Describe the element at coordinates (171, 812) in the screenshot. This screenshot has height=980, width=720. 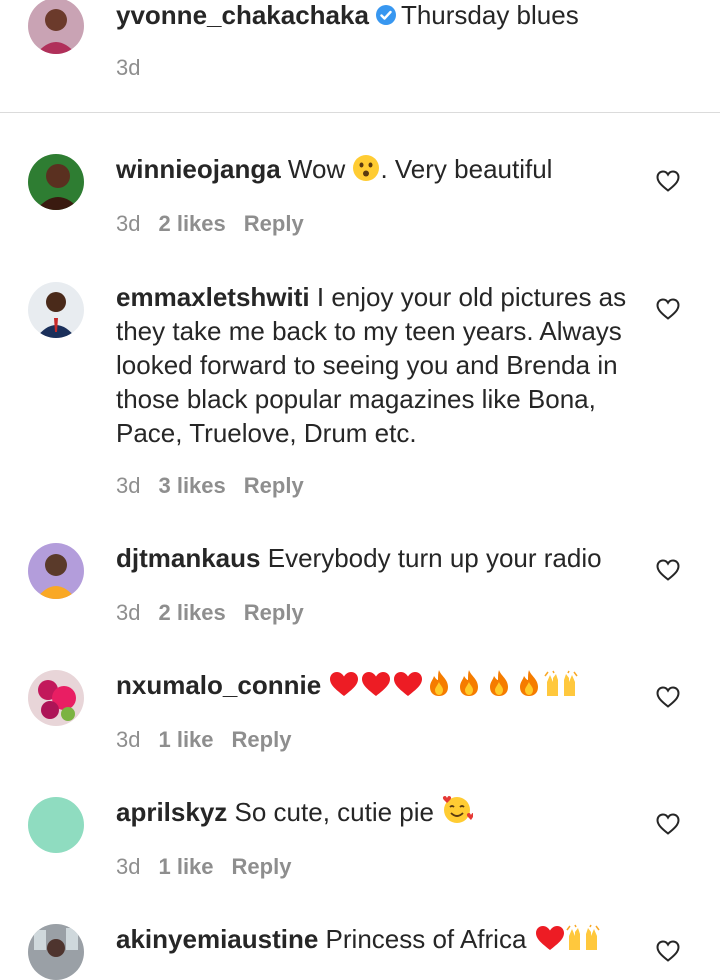
I see `comment-username: aprilskyz` at that location.